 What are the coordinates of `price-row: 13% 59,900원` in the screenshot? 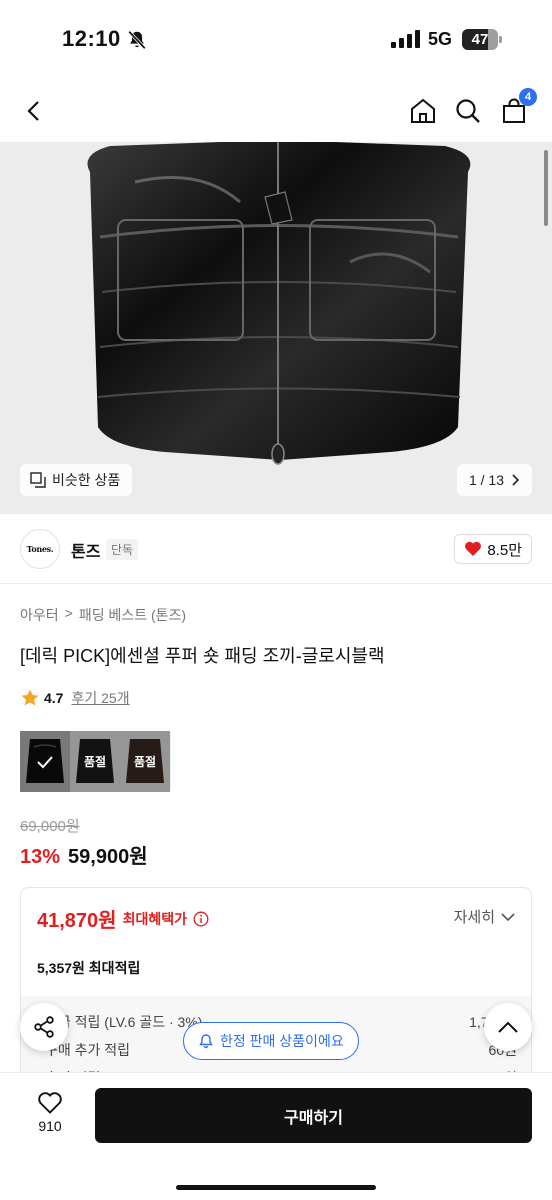 It's located at (84, 854).